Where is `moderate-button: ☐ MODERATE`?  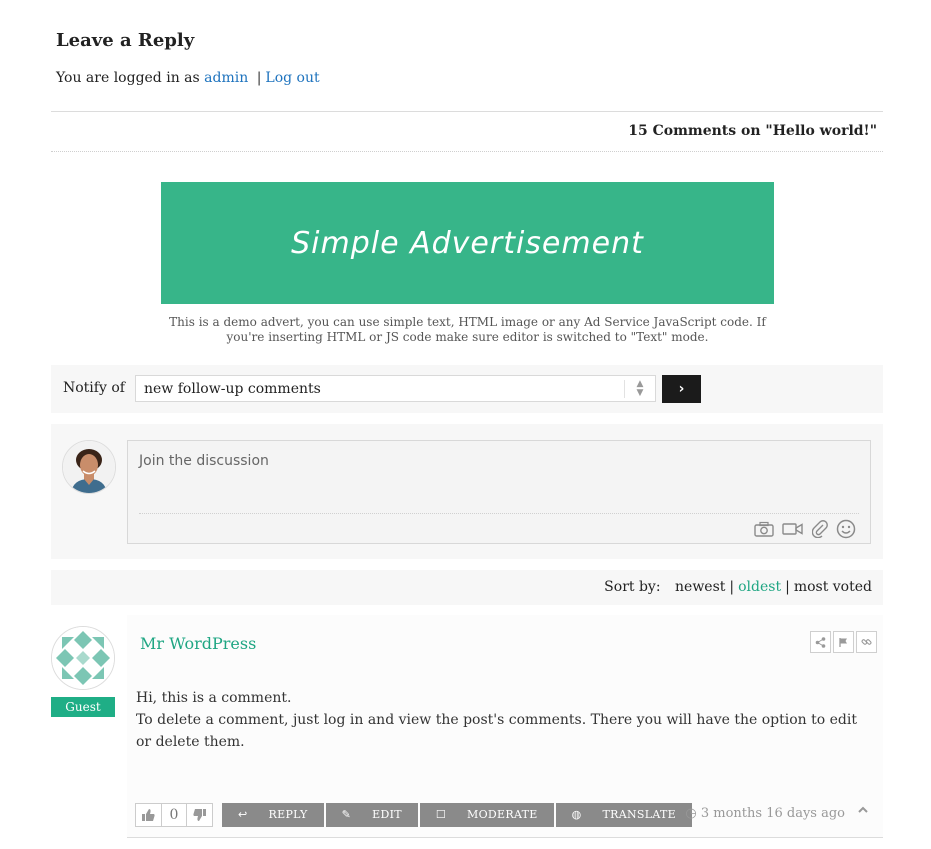 moderate-button: ☐ MODERATE is located at coordinates (486, 815).